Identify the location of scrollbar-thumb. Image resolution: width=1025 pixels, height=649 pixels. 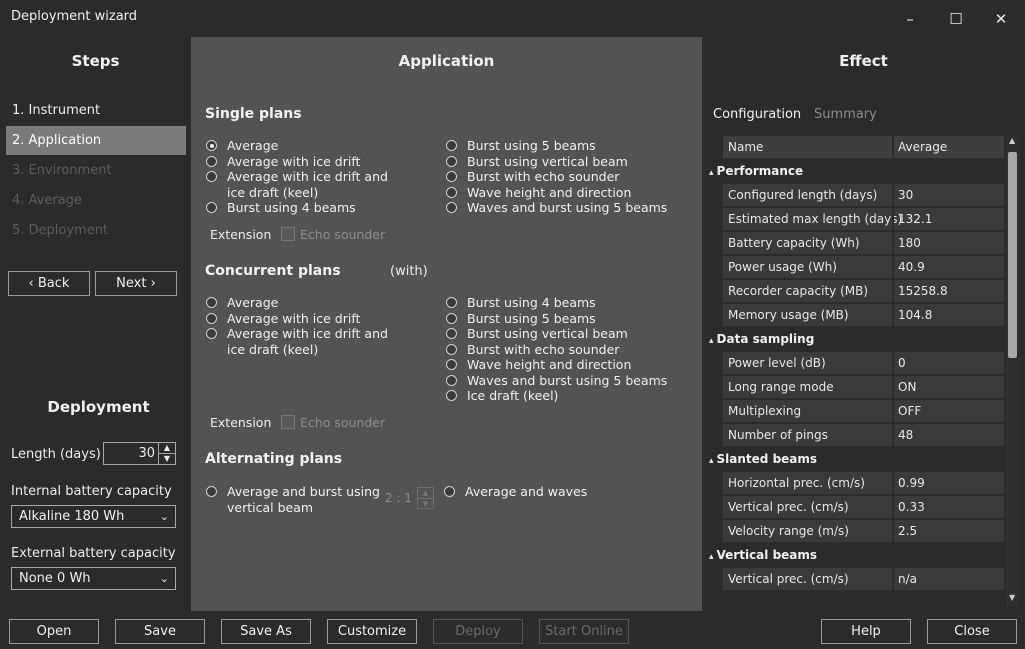
(1012, 255).